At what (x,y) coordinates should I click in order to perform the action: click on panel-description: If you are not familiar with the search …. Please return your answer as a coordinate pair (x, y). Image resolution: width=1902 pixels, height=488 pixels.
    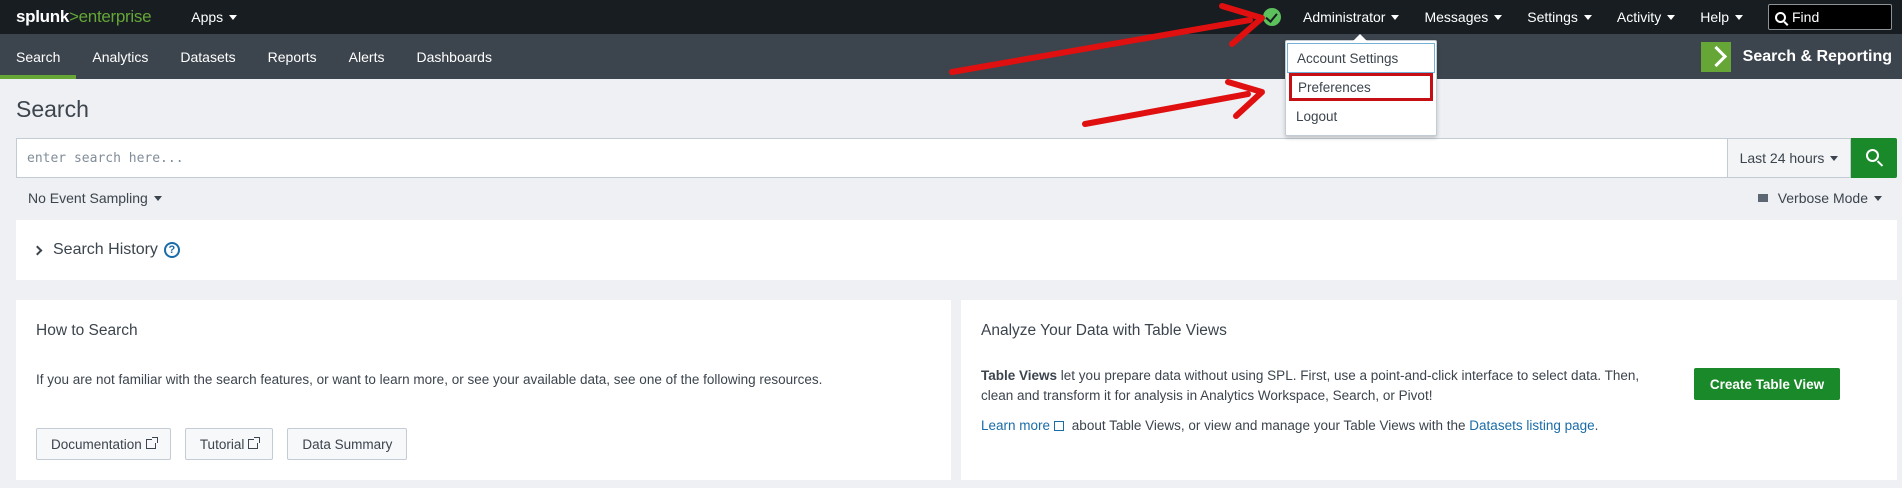
    Looking at the image, I should click on (429, 379).